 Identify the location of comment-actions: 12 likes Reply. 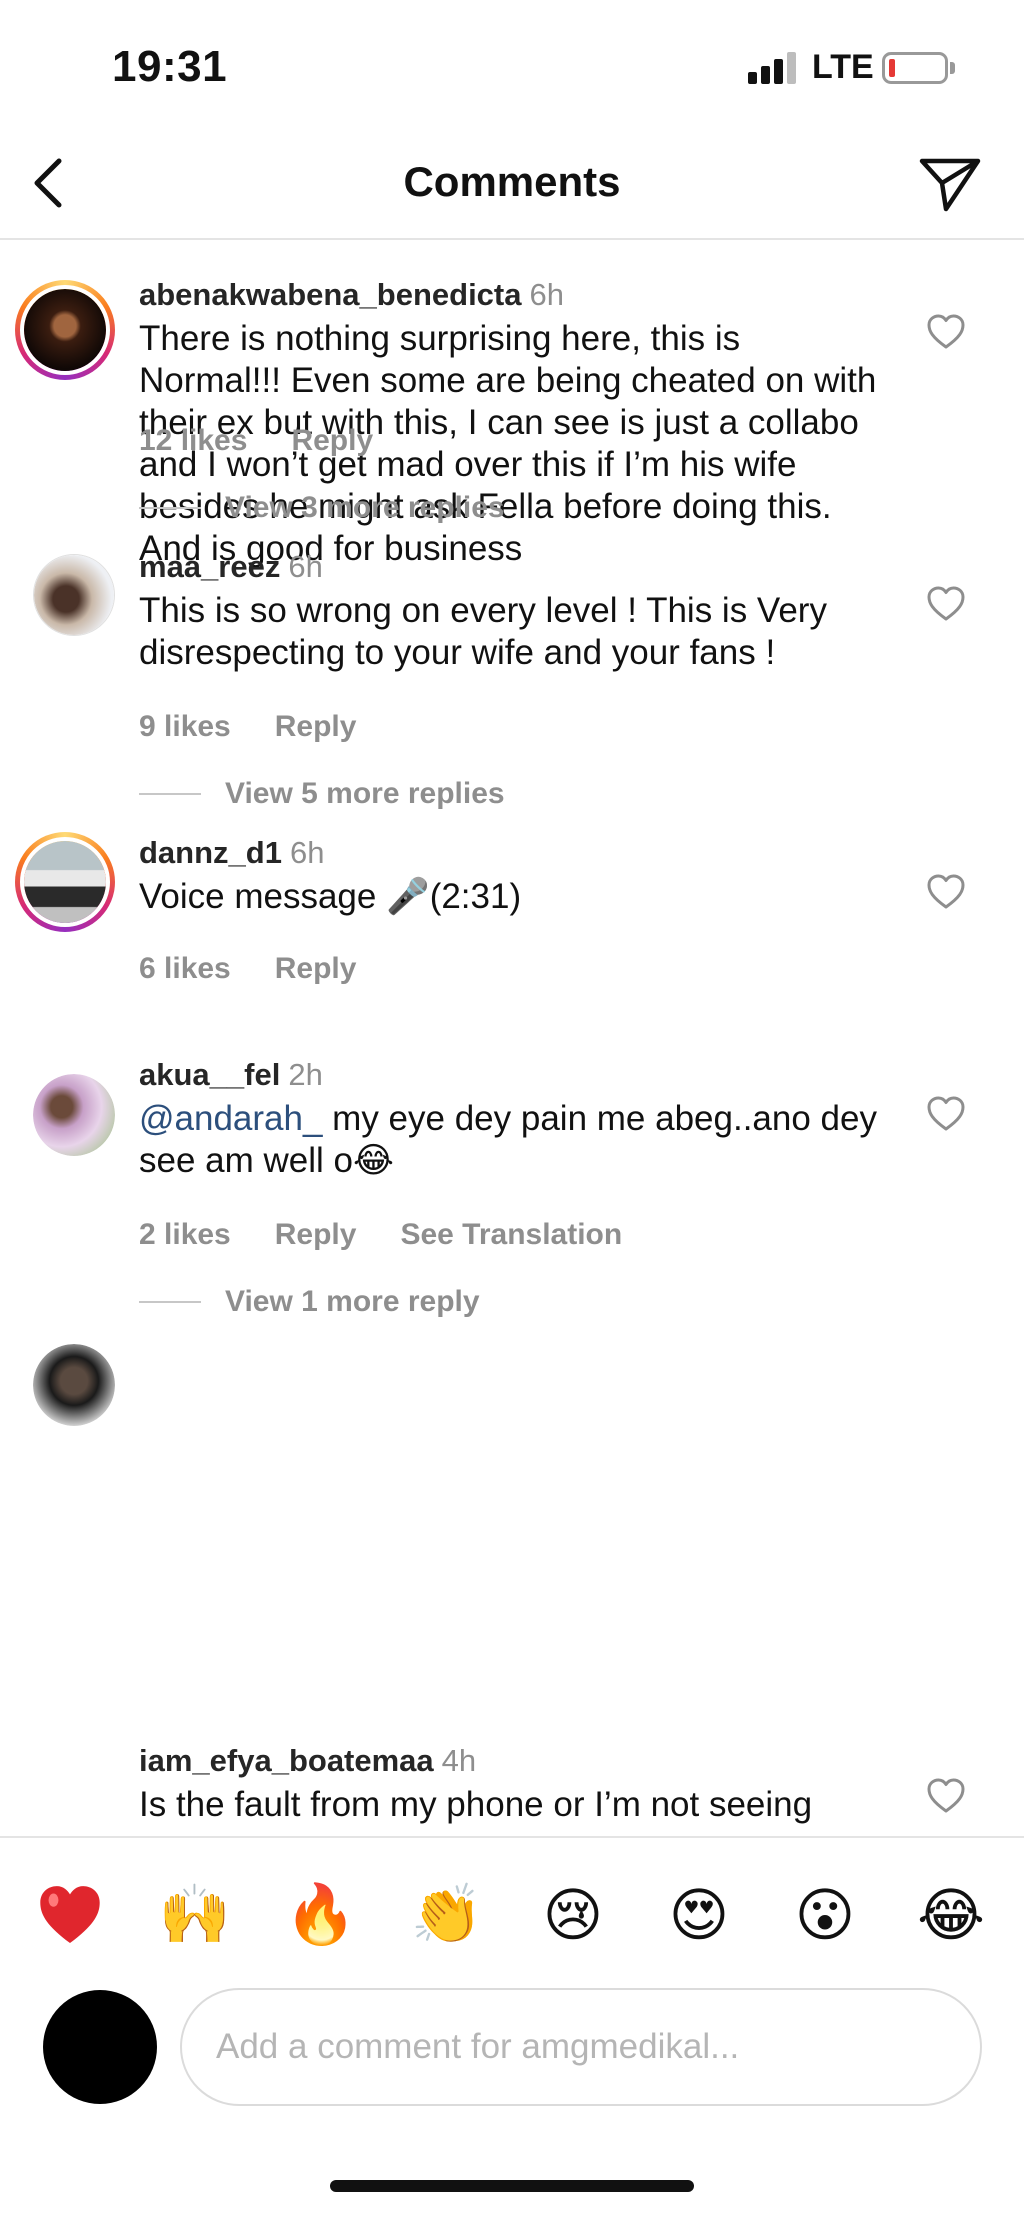
(278, 441).